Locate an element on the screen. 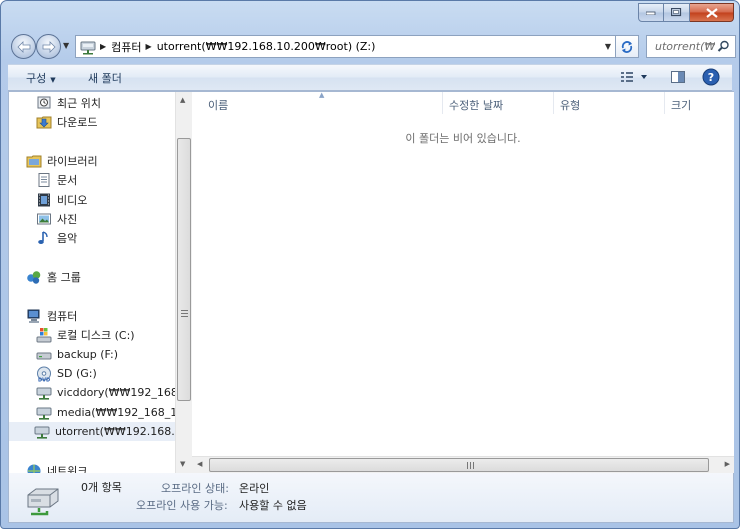 The height and width of the screenshot is (529, 740). sidebar-item-videos: 비디오 is located at coordinates (105, 199).